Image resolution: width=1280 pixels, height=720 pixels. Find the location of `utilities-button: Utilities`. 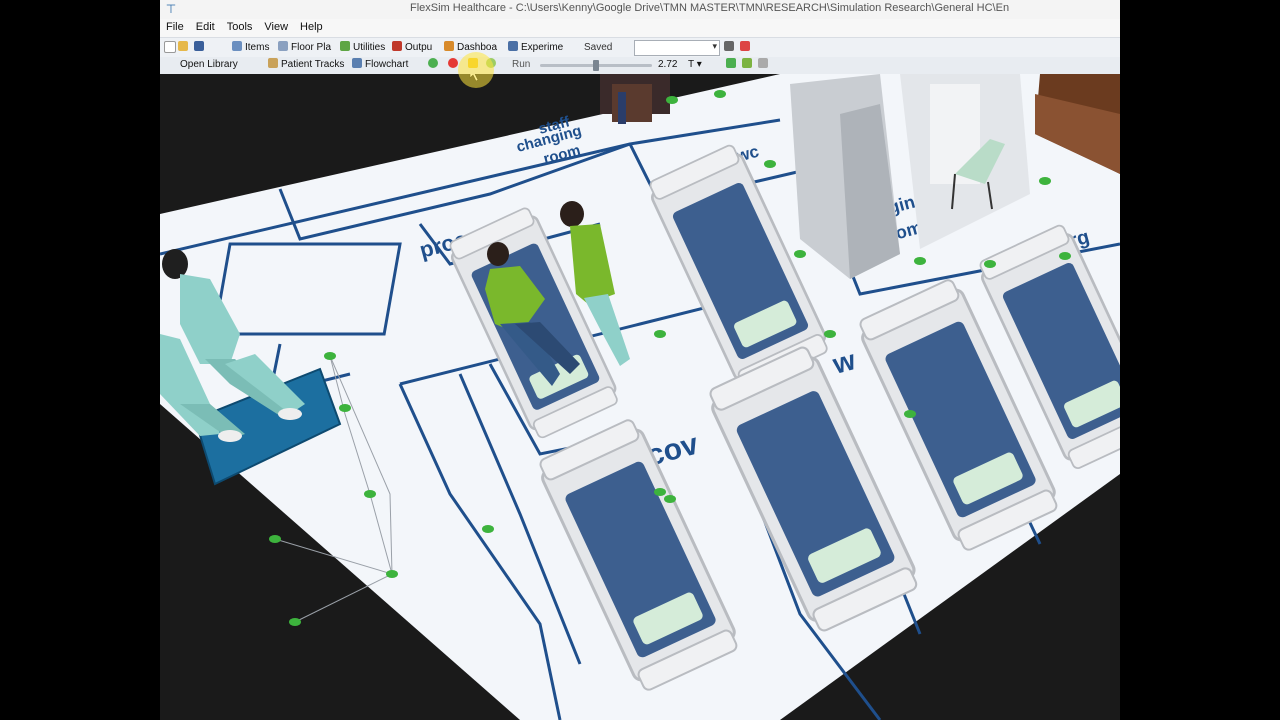

utilities-button: Utilities is located at coordinates (362, 48).